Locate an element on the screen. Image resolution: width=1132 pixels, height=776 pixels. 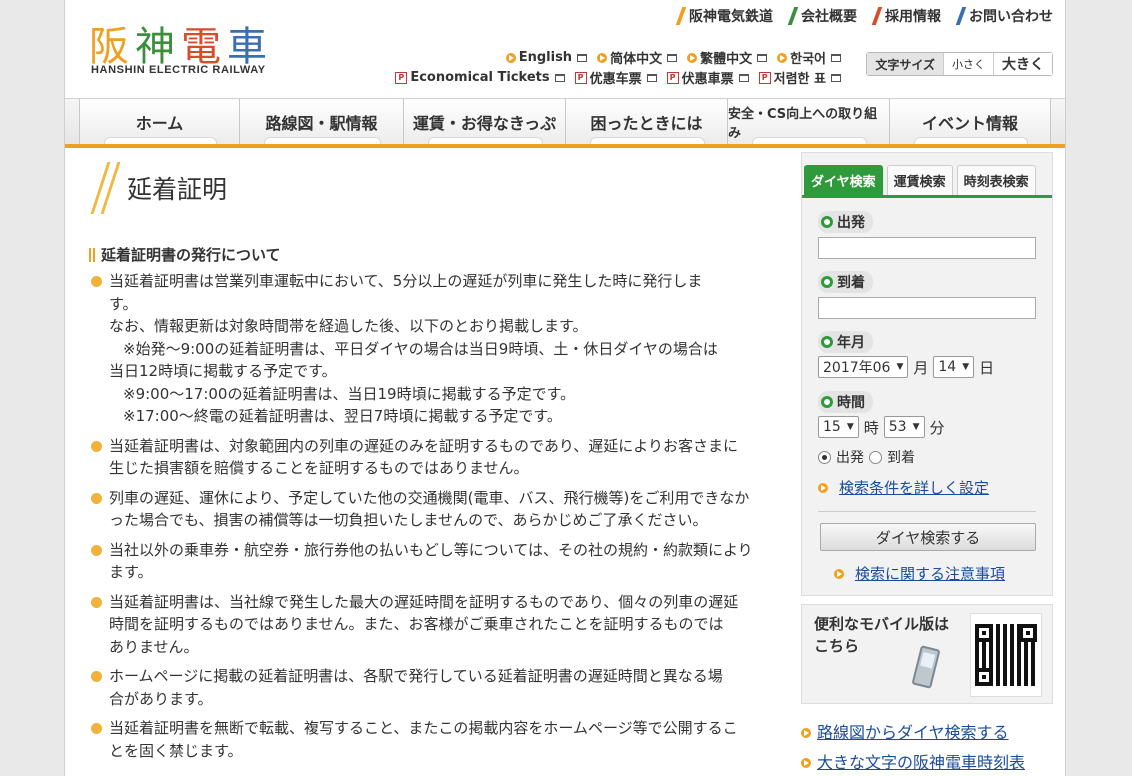
top-link-label: お問い合わせ is located at coordinates (1011, 17).